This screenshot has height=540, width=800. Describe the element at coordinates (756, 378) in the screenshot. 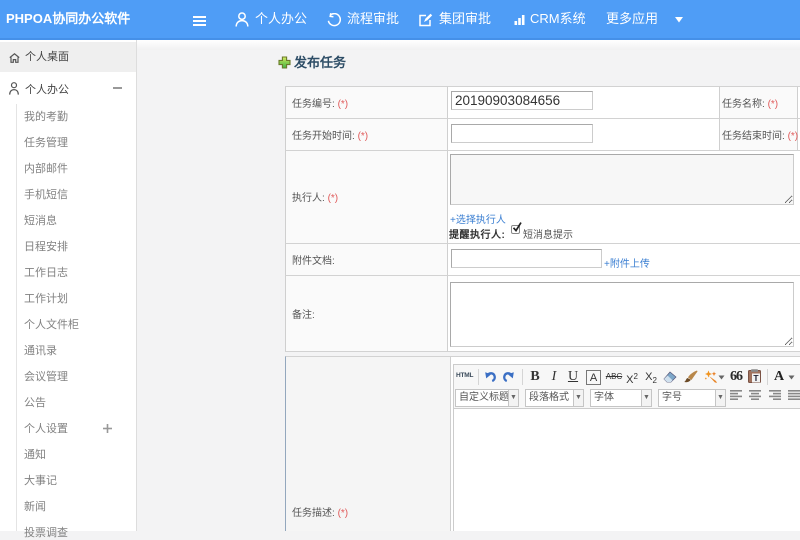

I see `svg-text: T` at that location.